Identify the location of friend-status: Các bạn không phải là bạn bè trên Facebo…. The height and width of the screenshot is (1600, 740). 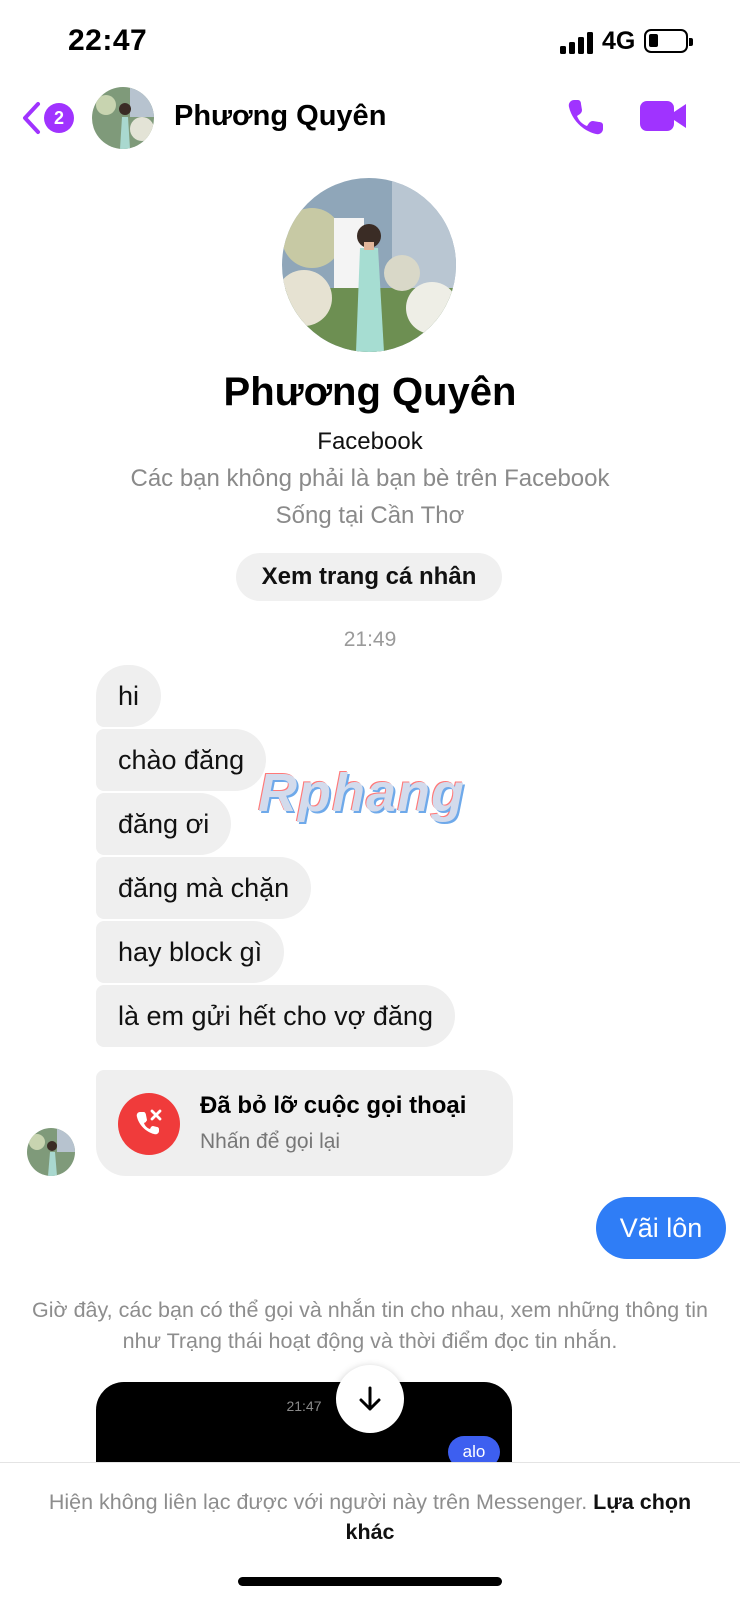
(370, 478).